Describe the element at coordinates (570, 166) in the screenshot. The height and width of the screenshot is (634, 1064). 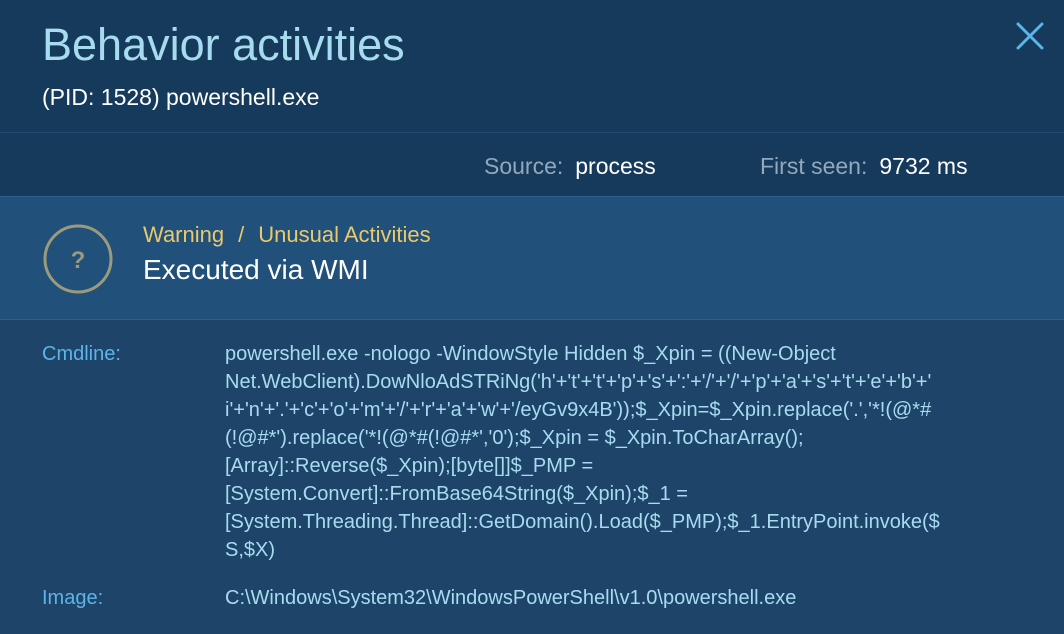
I see `source-field: Source: process` at that location.